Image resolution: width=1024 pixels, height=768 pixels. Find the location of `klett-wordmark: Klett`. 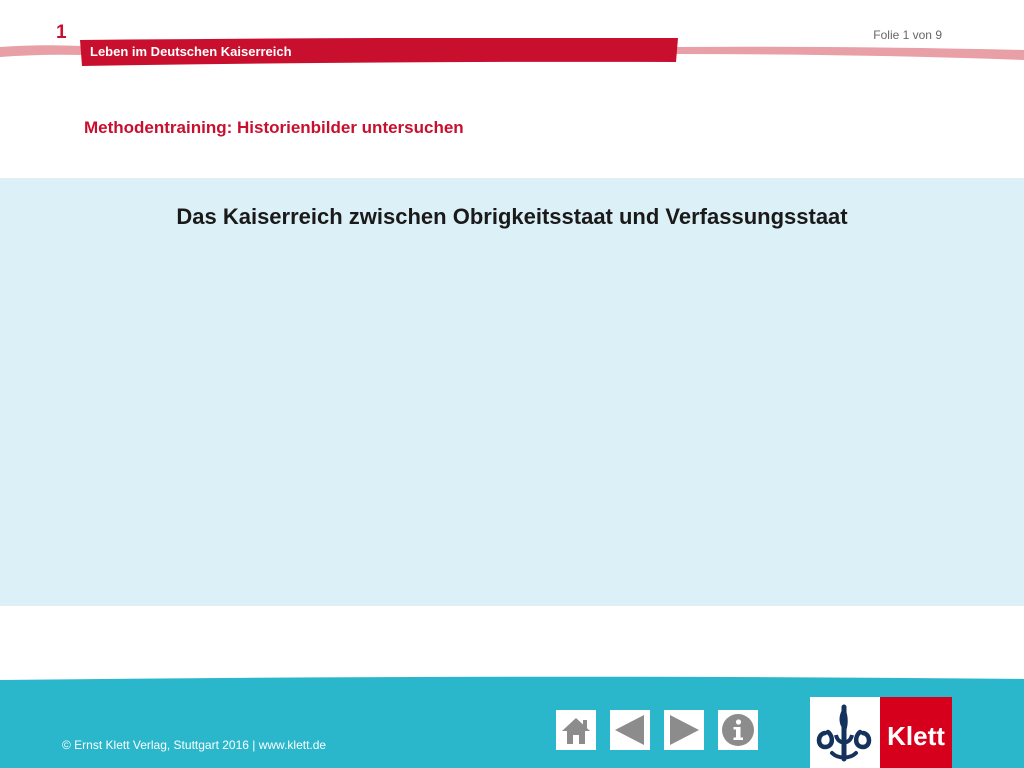

klett-wordmark: Klett is located at coordinates (916, 736).